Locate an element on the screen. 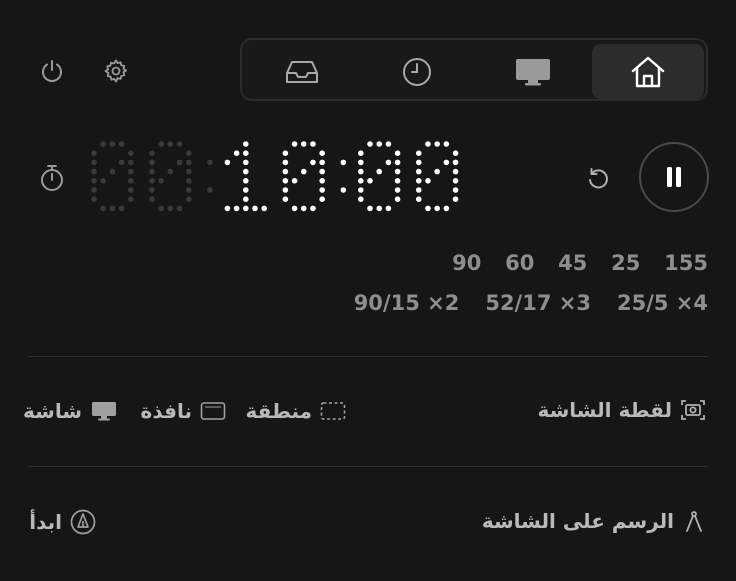 This screenshot has height=581, width=736. stopwatch-icon is located at coordinates (52, 178).